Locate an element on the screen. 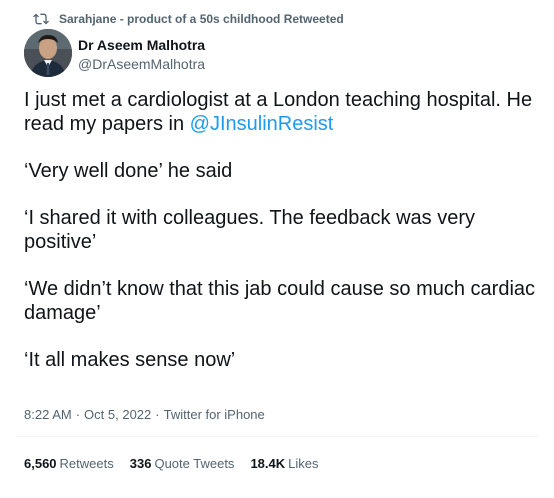 The height and width of the screenshot is (498, 554). tweet-stats: 6,560 Retweets 336 Quote Tweets 18.4K Likes is located at coordinates (179, 463).